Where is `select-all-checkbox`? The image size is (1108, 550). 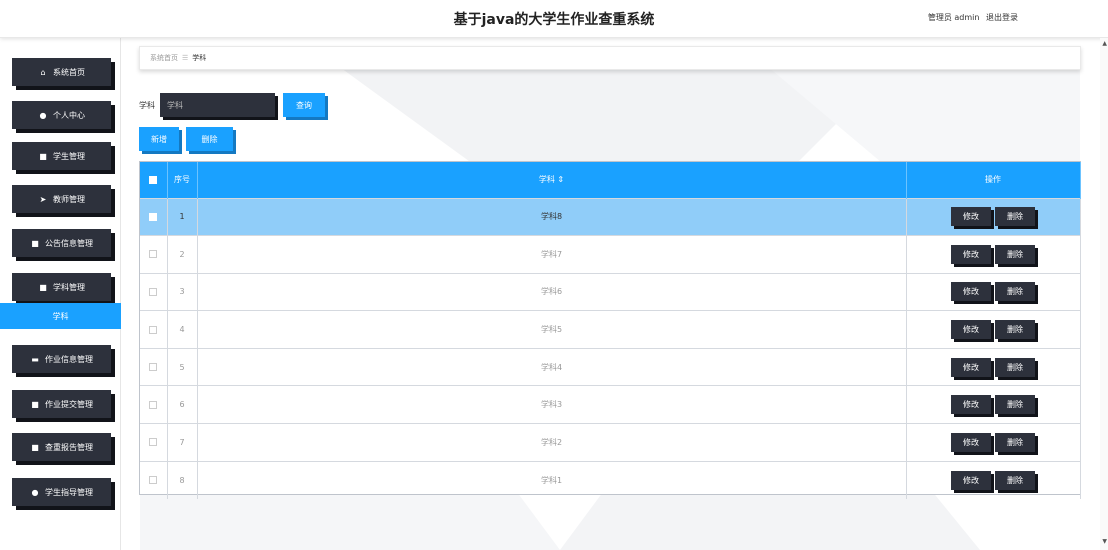
select-all-checkbox is located at coordinates (153, 179).